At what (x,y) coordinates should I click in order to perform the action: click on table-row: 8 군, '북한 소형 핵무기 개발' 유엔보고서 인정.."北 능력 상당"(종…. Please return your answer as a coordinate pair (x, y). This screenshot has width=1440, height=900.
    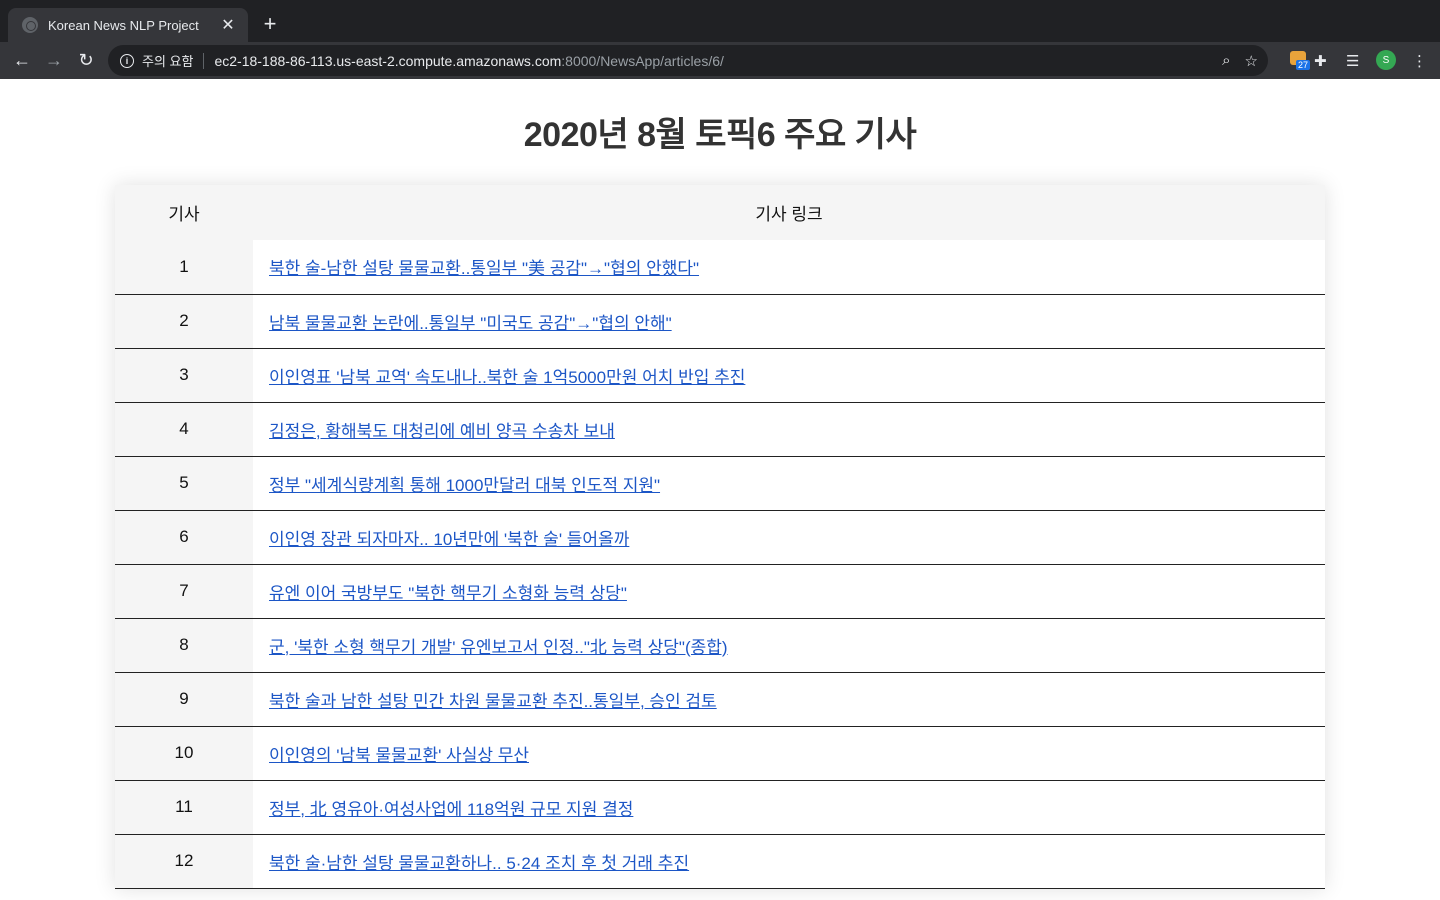
    Looking at the image, I should click on (720, 645).